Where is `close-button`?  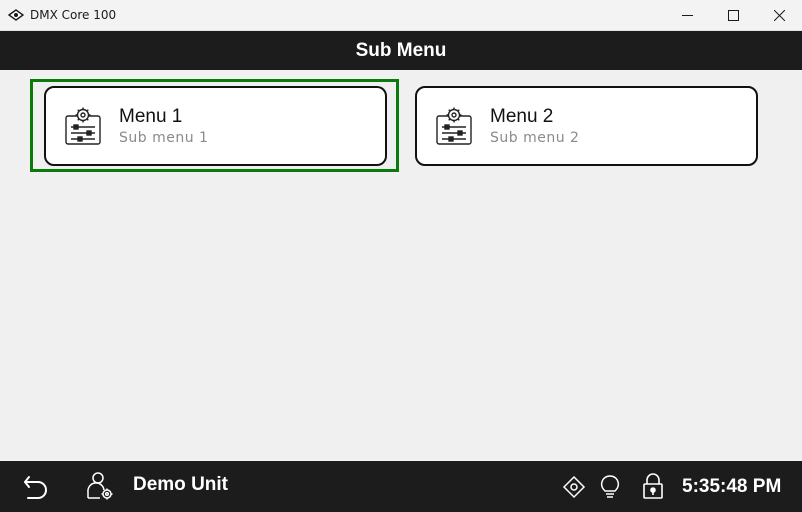
close-button is located at coordinates (779, 15).